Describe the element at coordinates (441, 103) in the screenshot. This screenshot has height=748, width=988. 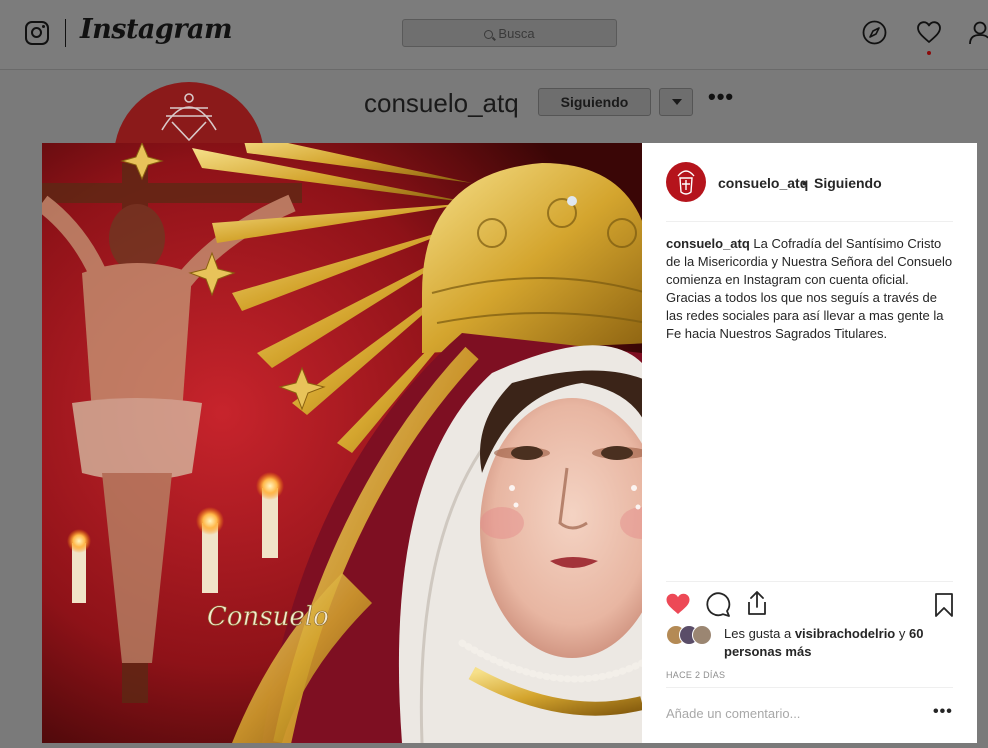
I see `profile-username: consuelo_atq` at that location.